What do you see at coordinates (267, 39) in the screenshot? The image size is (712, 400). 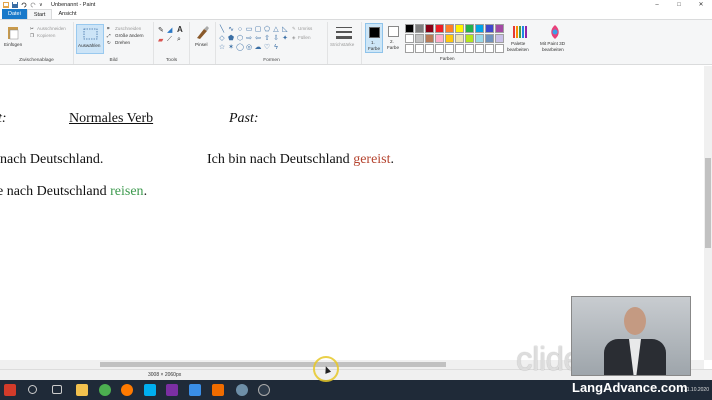 I see `up-arrow-shape-icon: ⇧` at bounding box center [267, 39].